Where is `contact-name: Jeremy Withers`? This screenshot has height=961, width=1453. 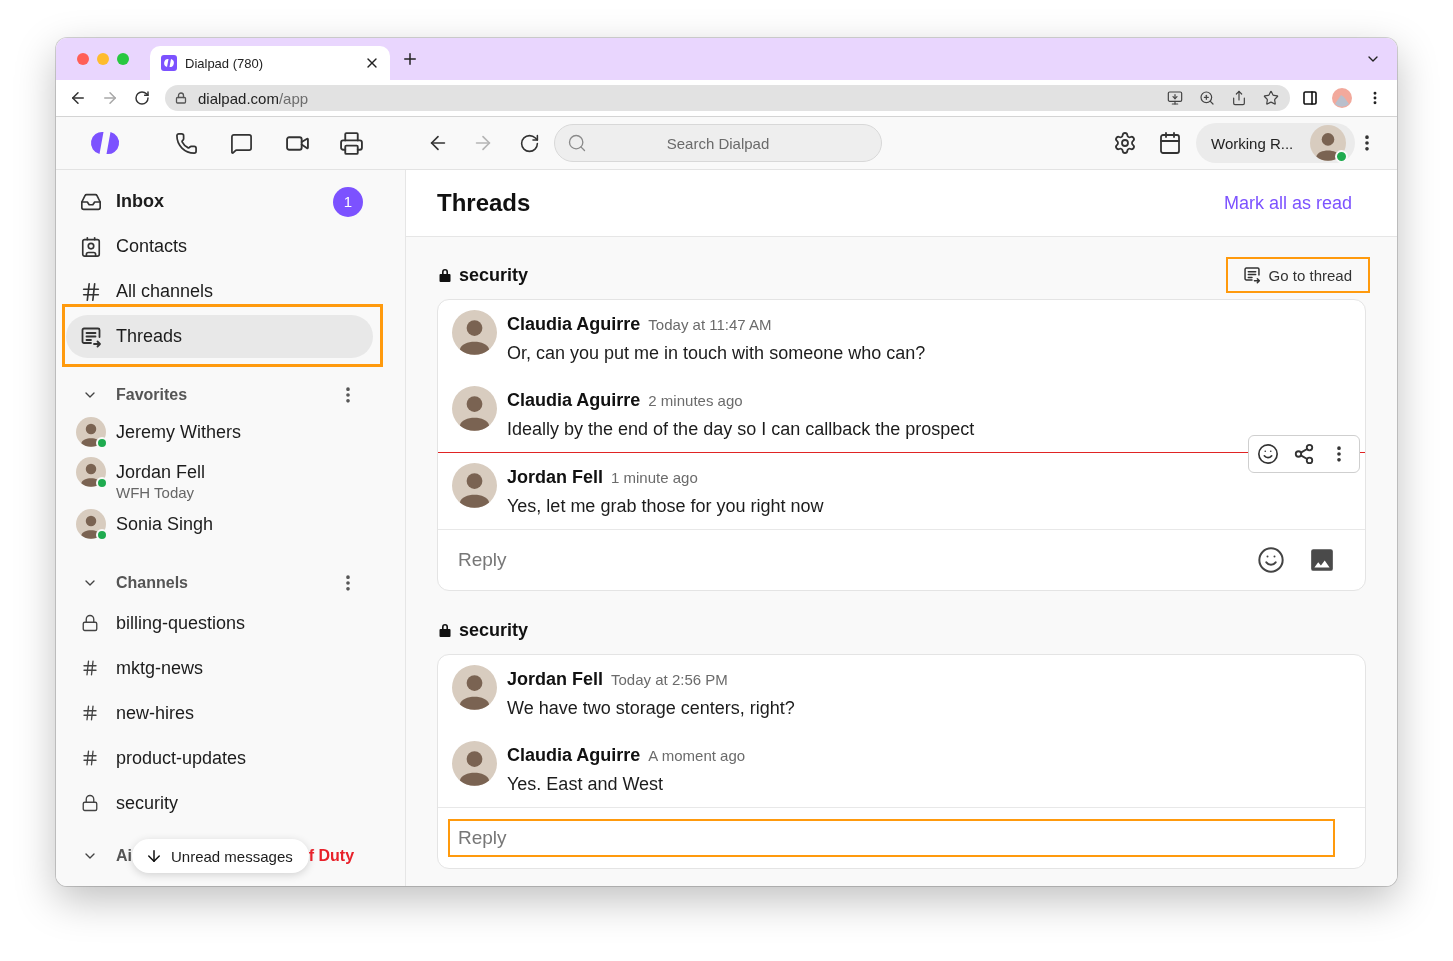 contact-name: Jeremy Withers is located at coordinates (178, 432).